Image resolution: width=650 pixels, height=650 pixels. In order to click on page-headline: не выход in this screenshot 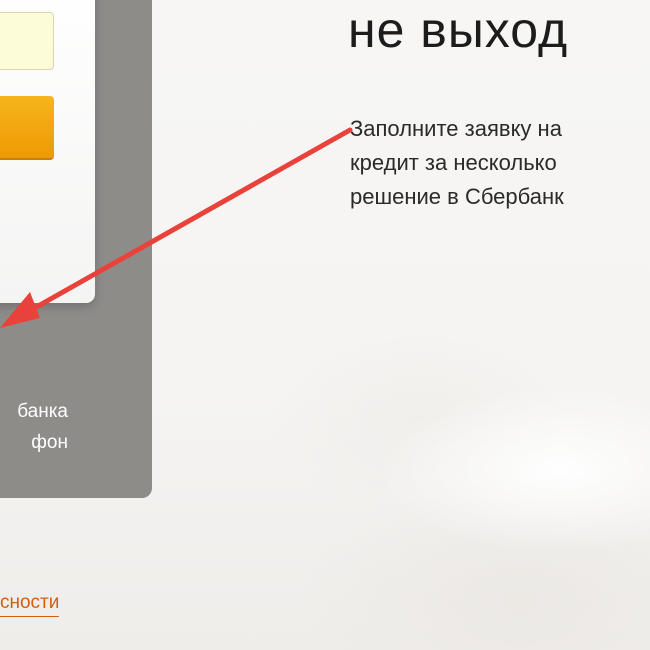, I will do `click(458, 30)`.